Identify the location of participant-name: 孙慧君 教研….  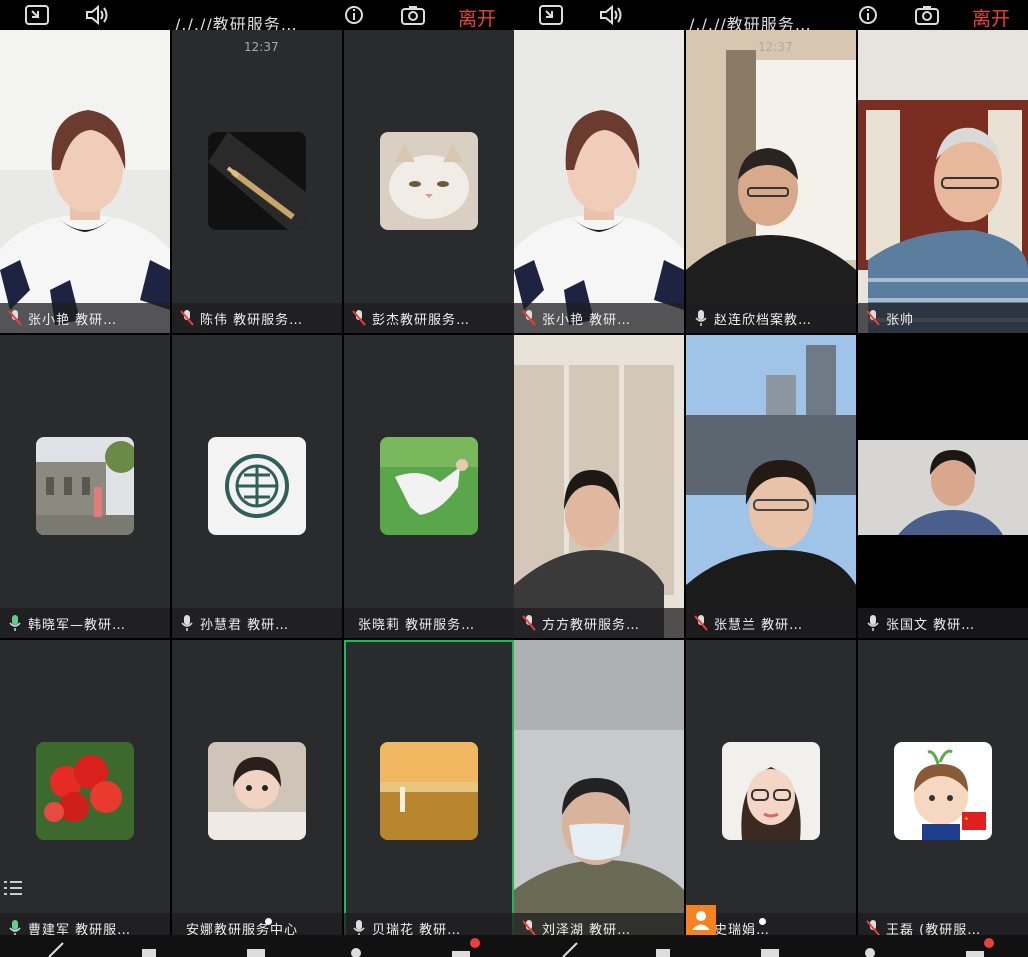
(245, 625).